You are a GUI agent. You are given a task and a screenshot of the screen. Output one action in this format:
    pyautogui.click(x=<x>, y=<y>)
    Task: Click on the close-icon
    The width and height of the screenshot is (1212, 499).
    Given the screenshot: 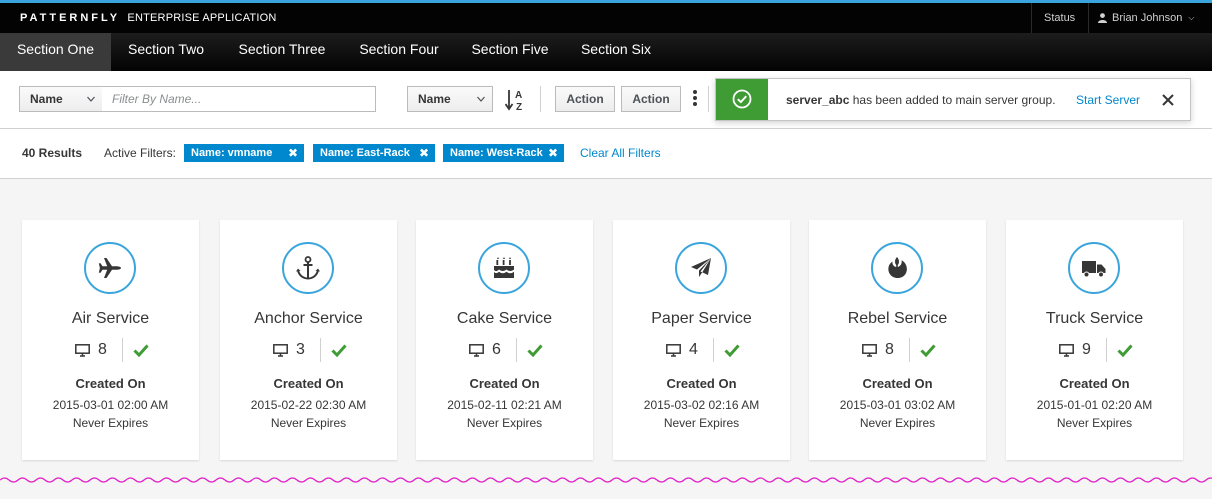 What is the action you would take?
    pyautogui.click(x=1168, y=100)
    